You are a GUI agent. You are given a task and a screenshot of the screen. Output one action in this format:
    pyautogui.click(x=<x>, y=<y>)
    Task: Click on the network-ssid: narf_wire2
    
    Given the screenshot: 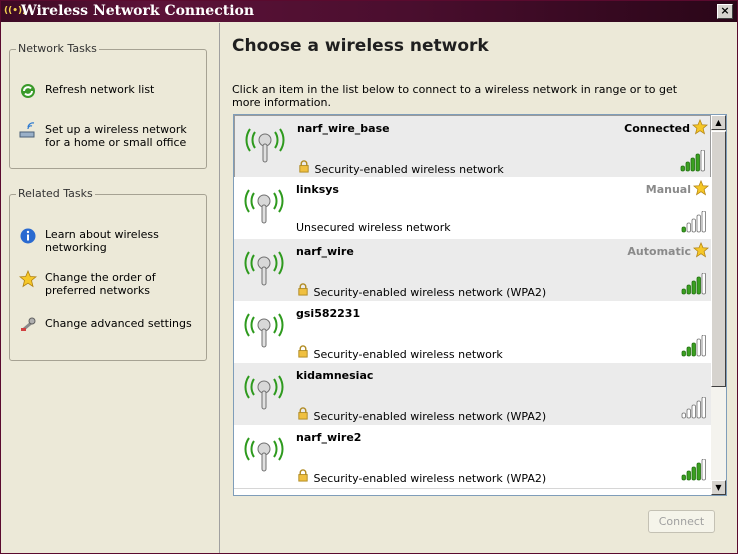 What is the action you would take?
    pyautogui.click(x=329, y=437)
    